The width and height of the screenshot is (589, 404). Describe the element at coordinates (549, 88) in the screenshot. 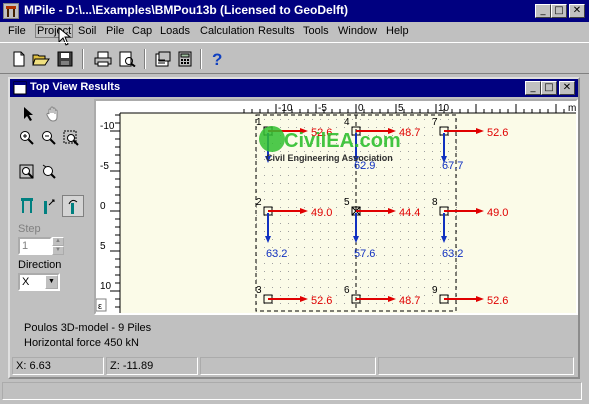

I see `child-maximize-button: □` at that location.